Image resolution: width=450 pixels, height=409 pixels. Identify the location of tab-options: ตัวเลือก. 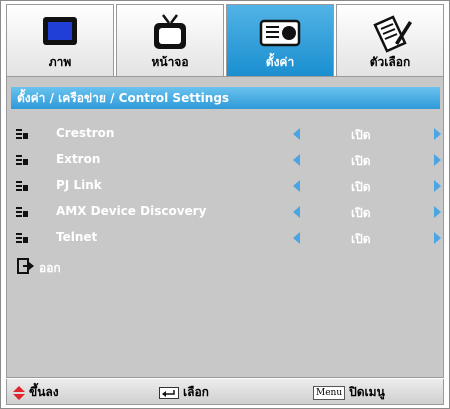
(390, 40).